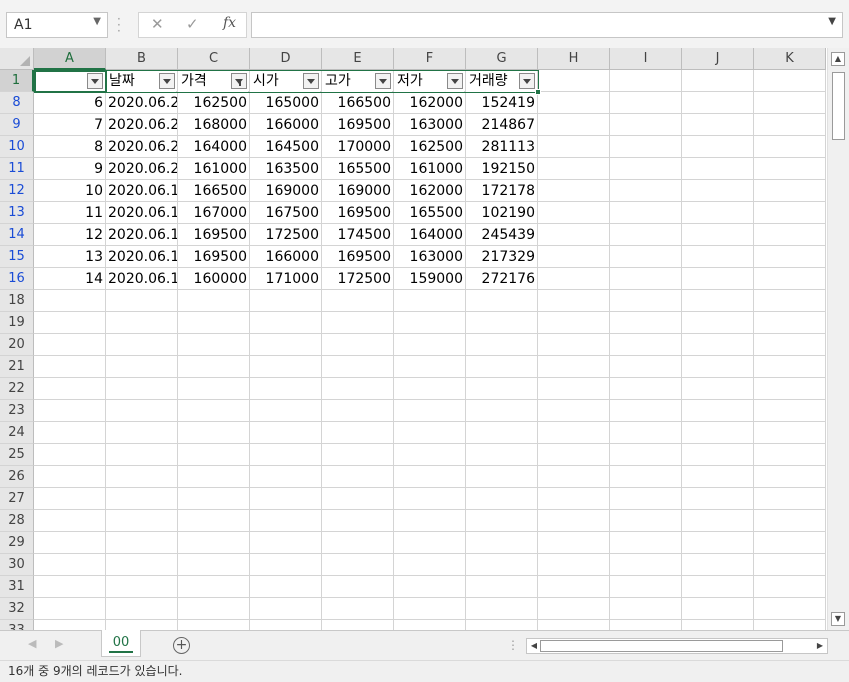 Image resolution: width=849 pixels, height=682 pixels. I want to click on name-box: A1 ▼, so click(57, 25).